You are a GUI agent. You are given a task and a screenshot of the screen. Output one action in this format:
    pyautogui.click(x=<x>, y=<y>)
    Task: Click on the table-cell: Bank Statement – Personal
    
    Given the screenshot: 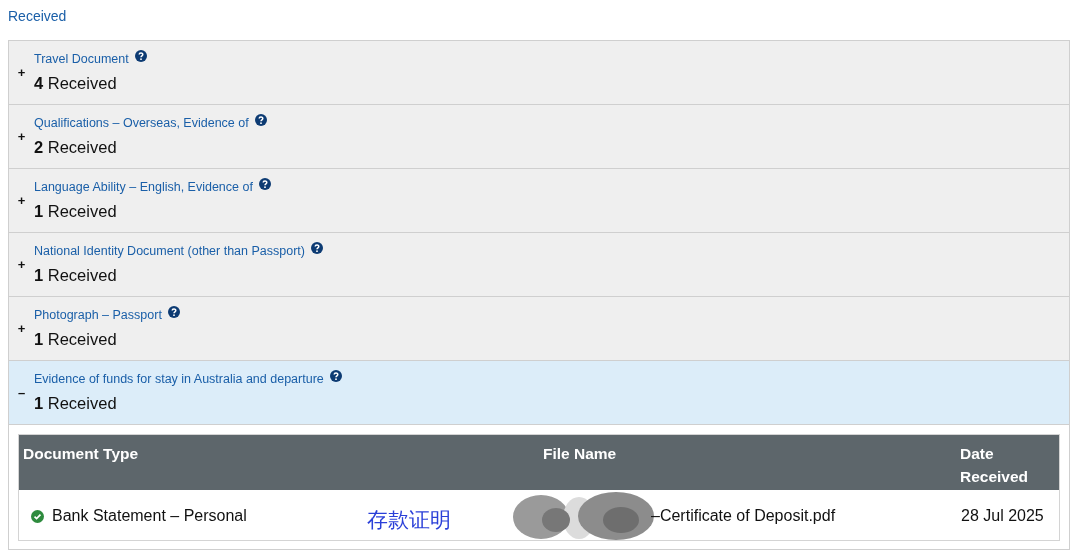 What is the action you would take?
    pyautogui.click(x=149, y=516)
    